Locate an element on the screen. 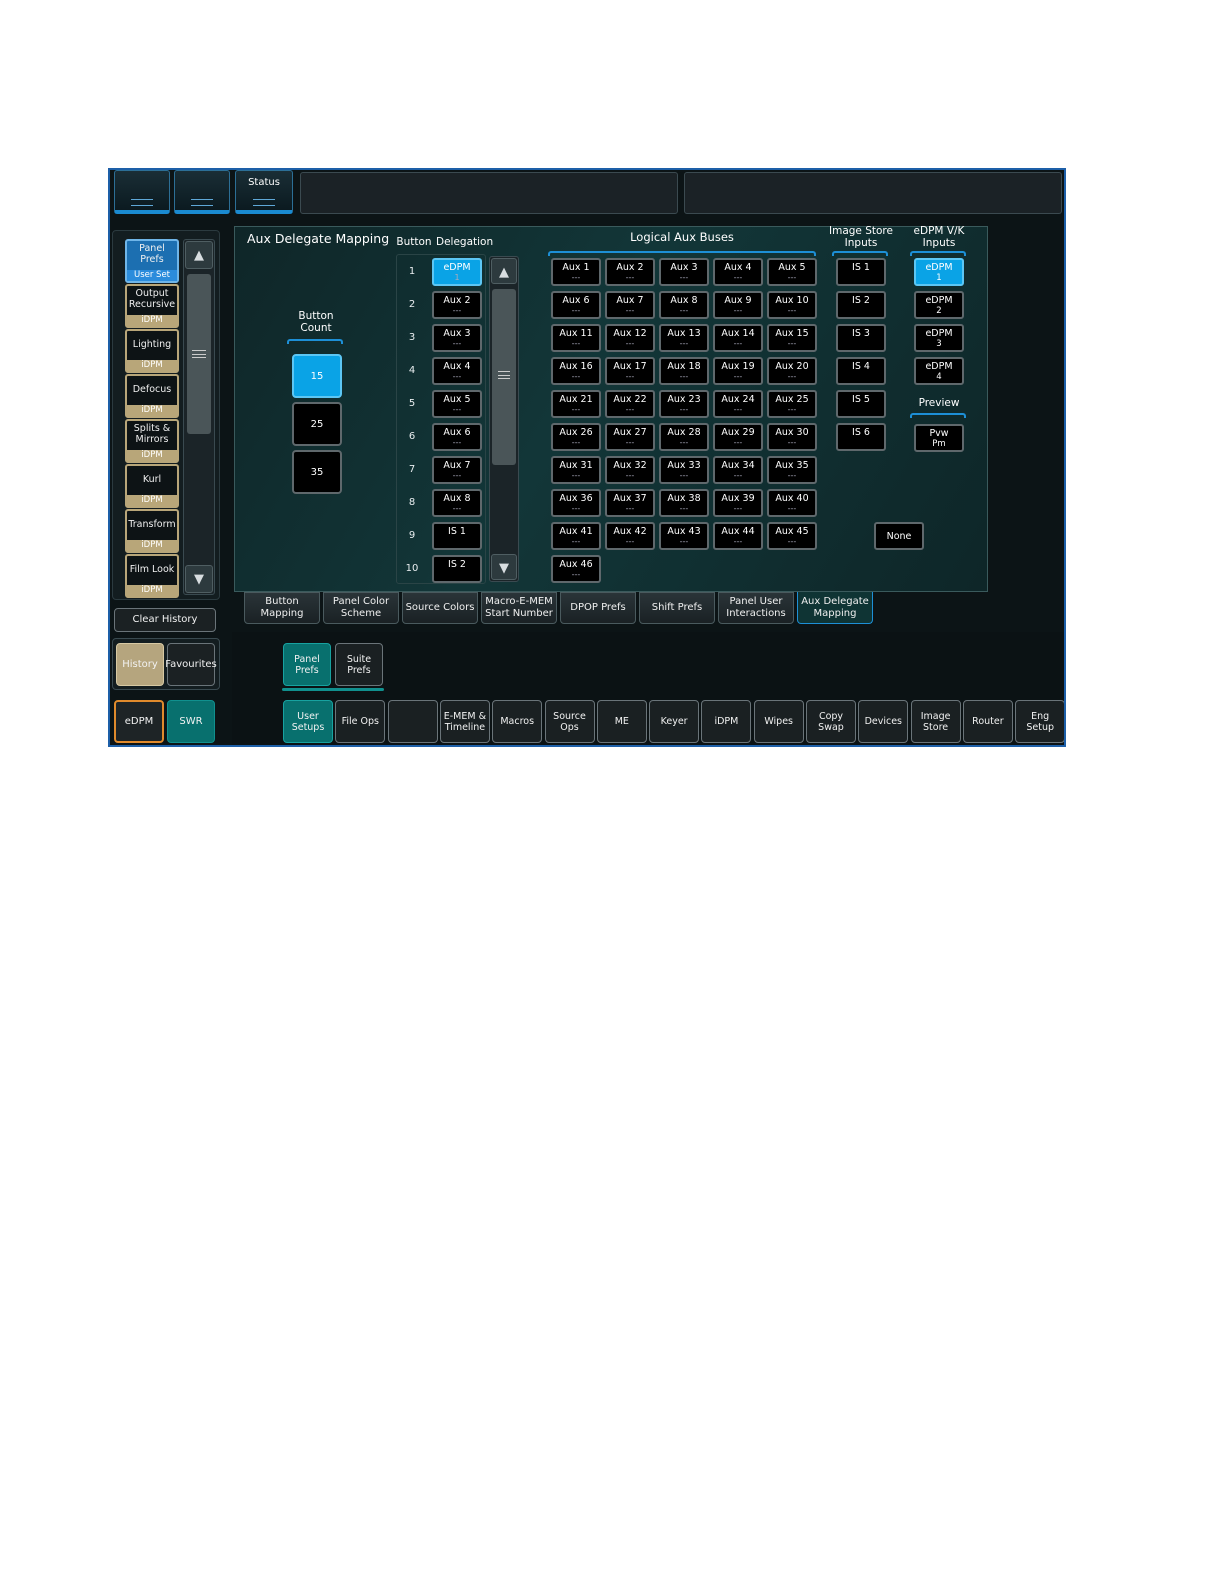  aux-bus-button: Aux 6 --- is located at coordinates (576, 305).